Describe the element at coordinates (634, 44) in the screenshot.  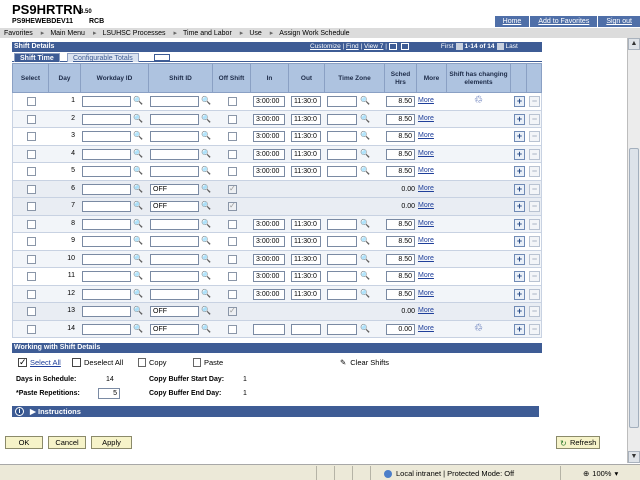
I see `scroll-up-arrow-icon: ▲` at that location.